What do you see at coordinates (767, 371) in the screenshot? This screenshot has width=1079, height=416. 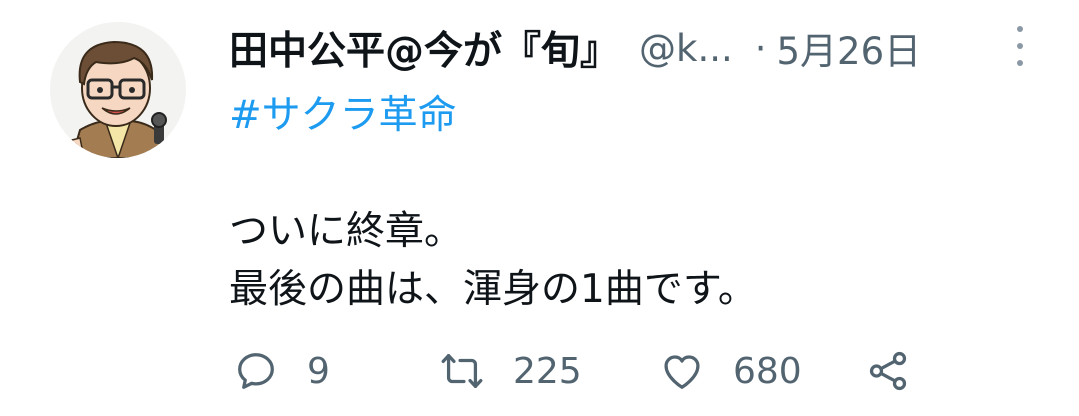 I see `like-count: 680` at bounding box center [767, 371].